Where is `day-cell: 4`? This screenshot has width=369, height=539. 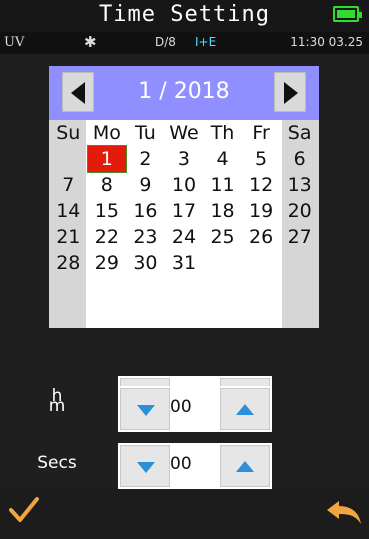
day-cell: 4 is located at coordinates (222, 159).